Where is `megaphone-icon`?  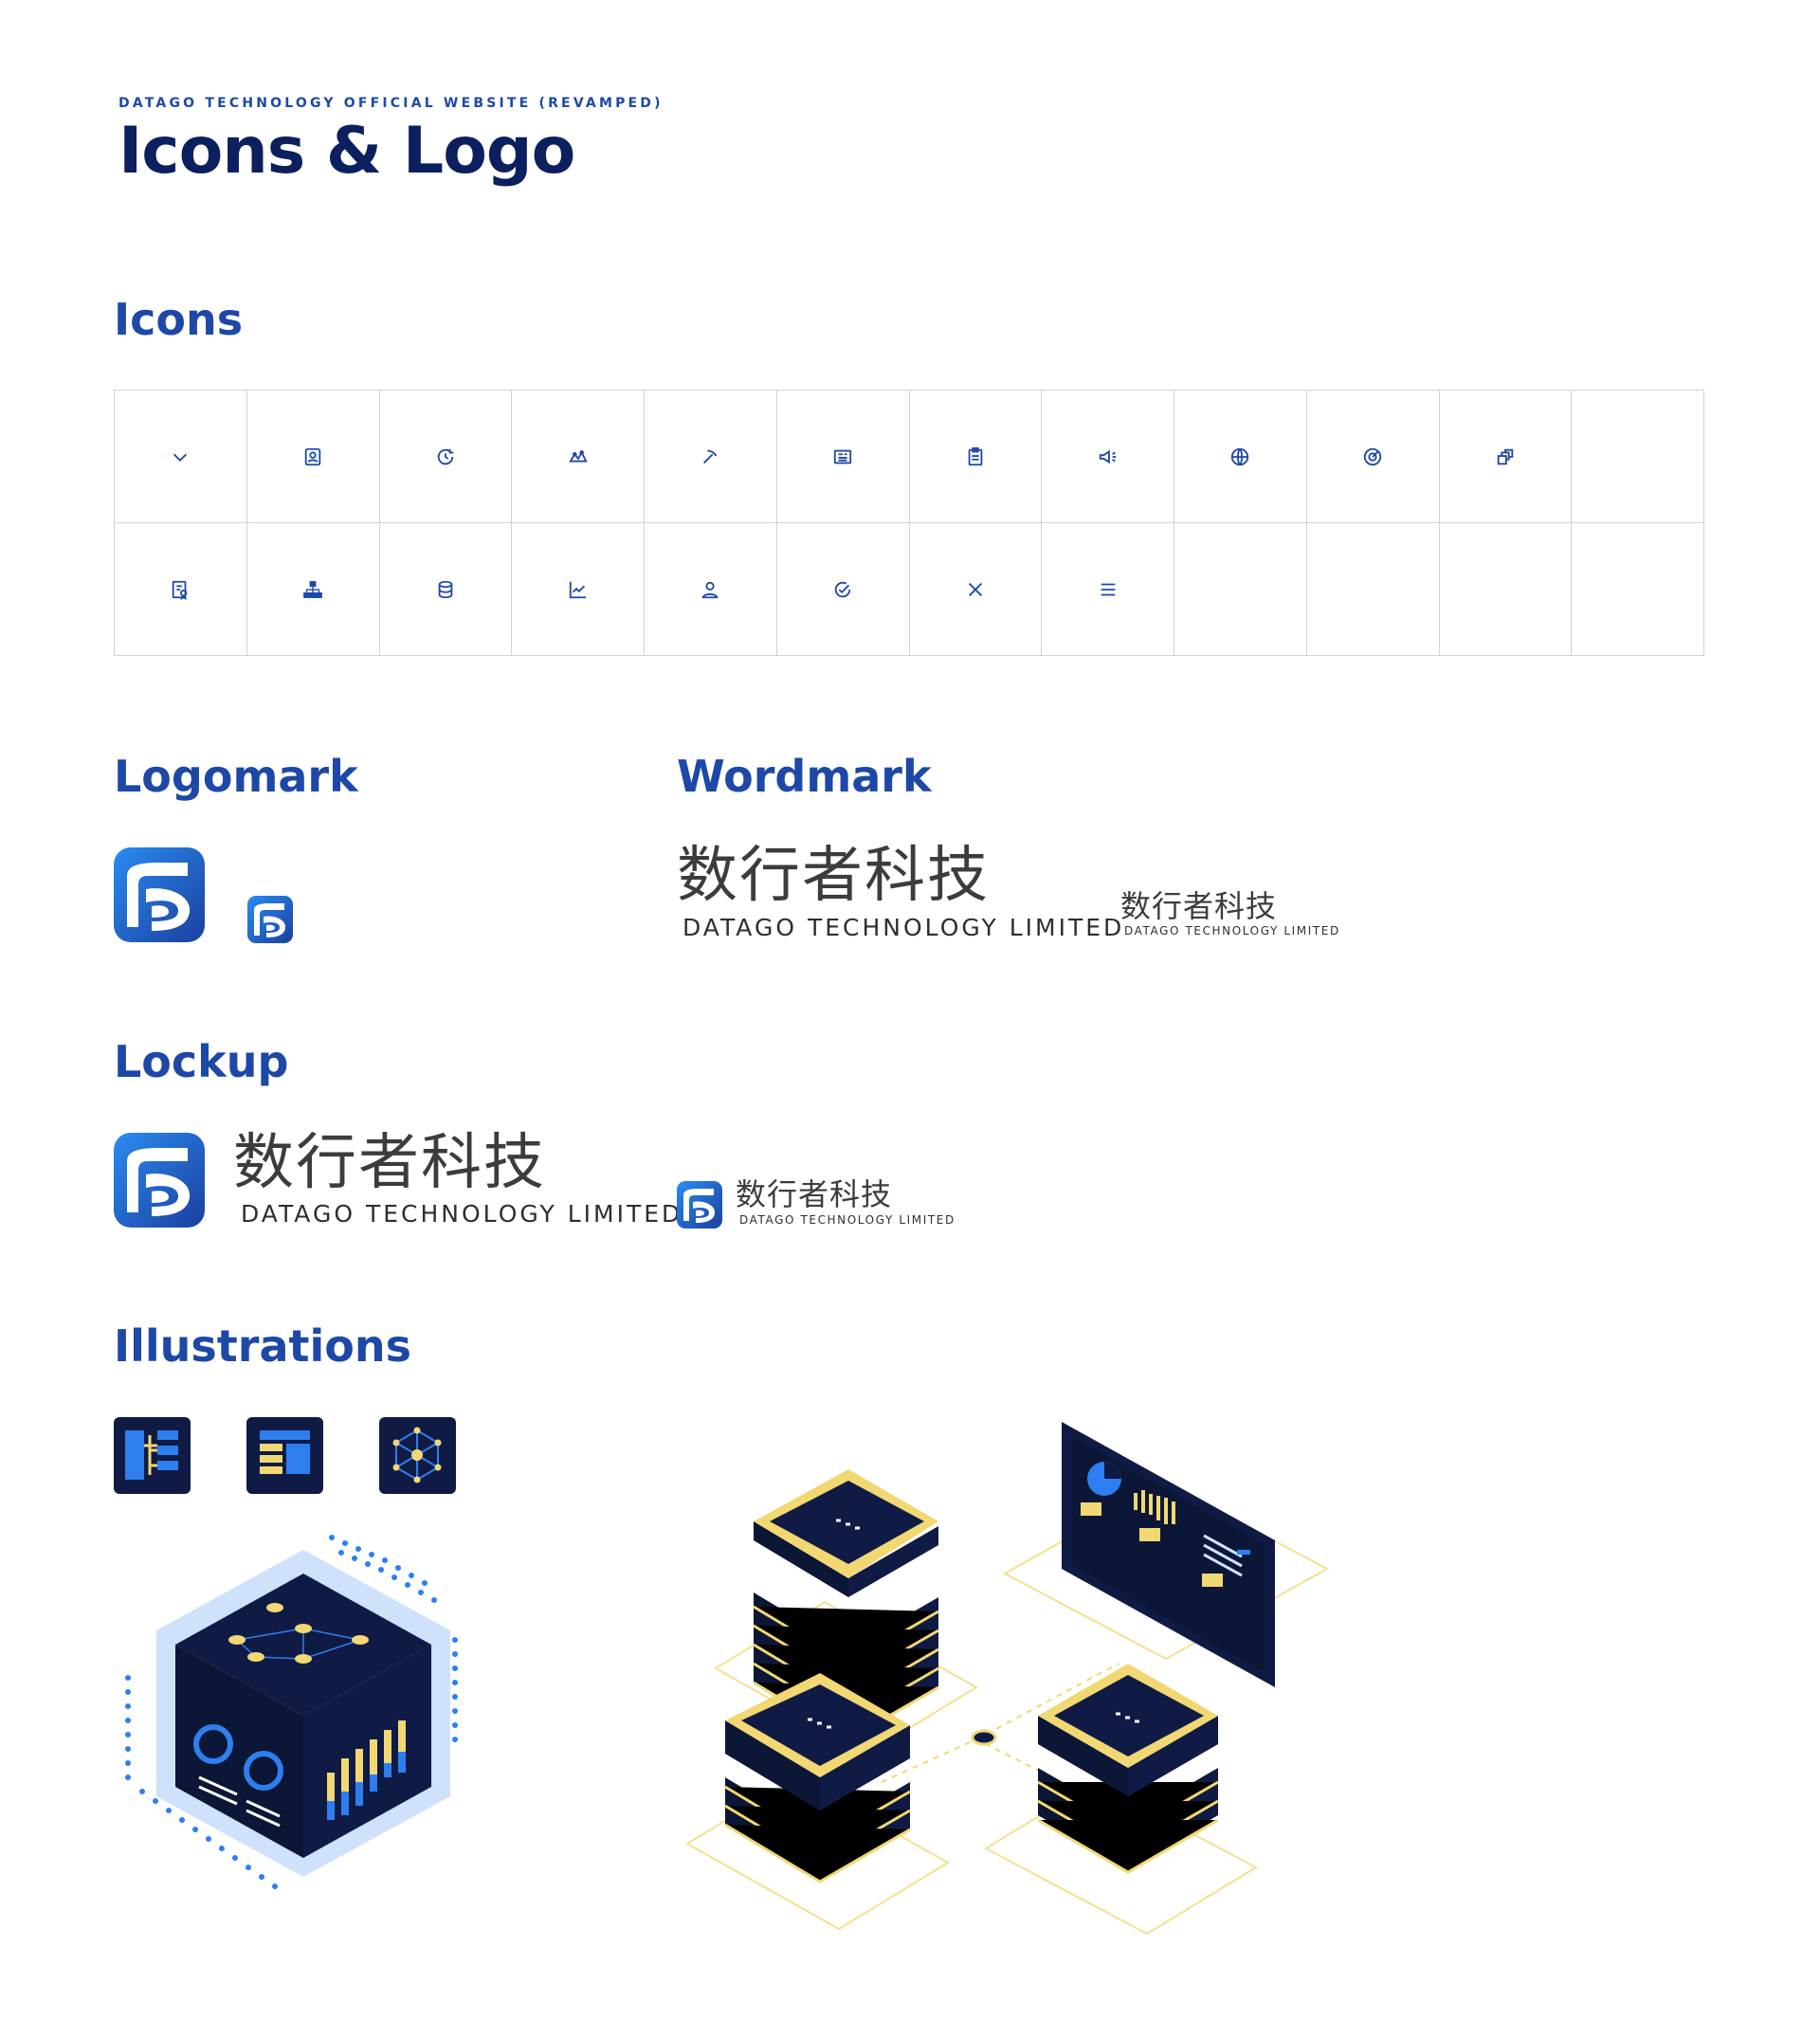 megaphone-icon is located at coordinates (1108, 456).